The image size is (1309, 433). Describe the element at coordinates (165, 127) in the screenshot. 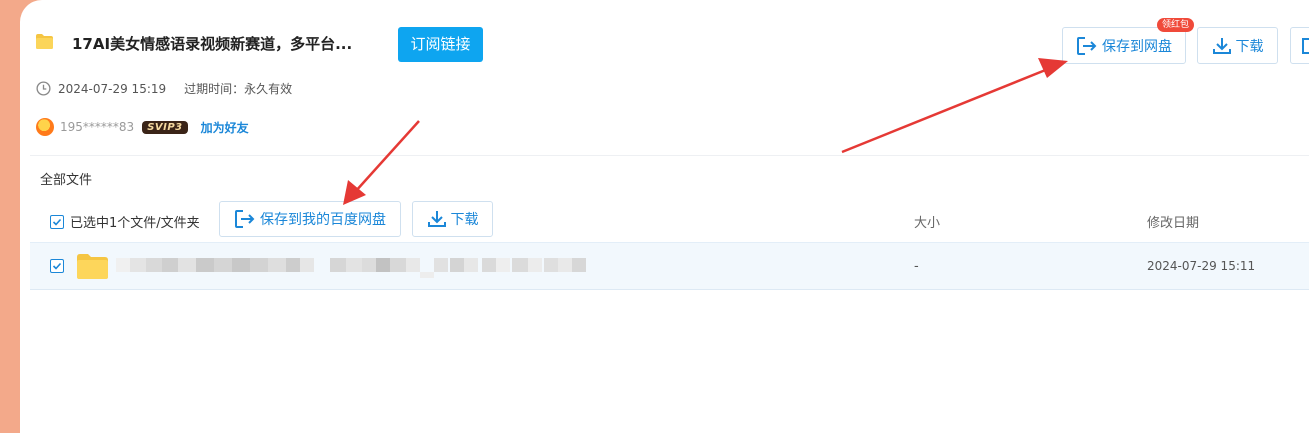

I see `vip-badge: SVIP3` at that location.